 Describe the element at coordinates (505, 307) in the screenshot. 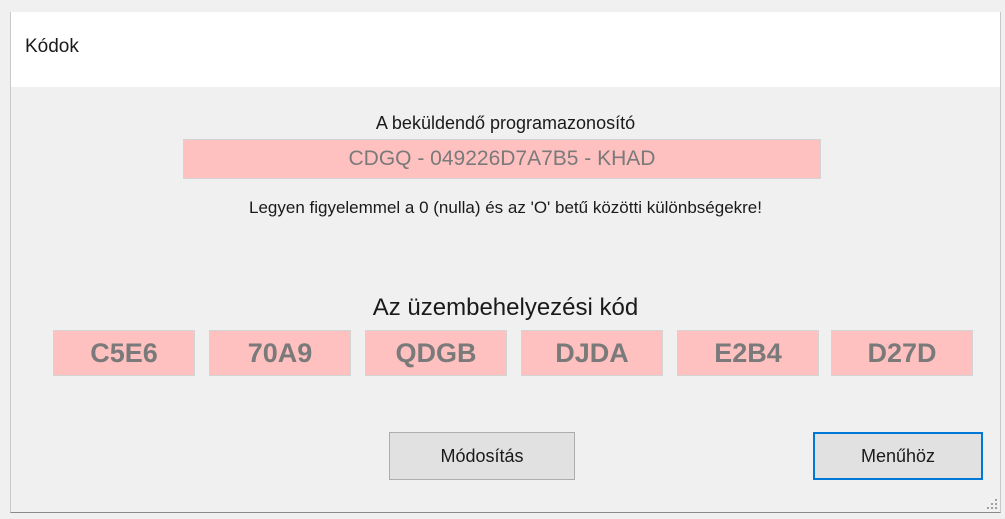

I see `install-code-label: Az üzembehelyezési kód` at that location.